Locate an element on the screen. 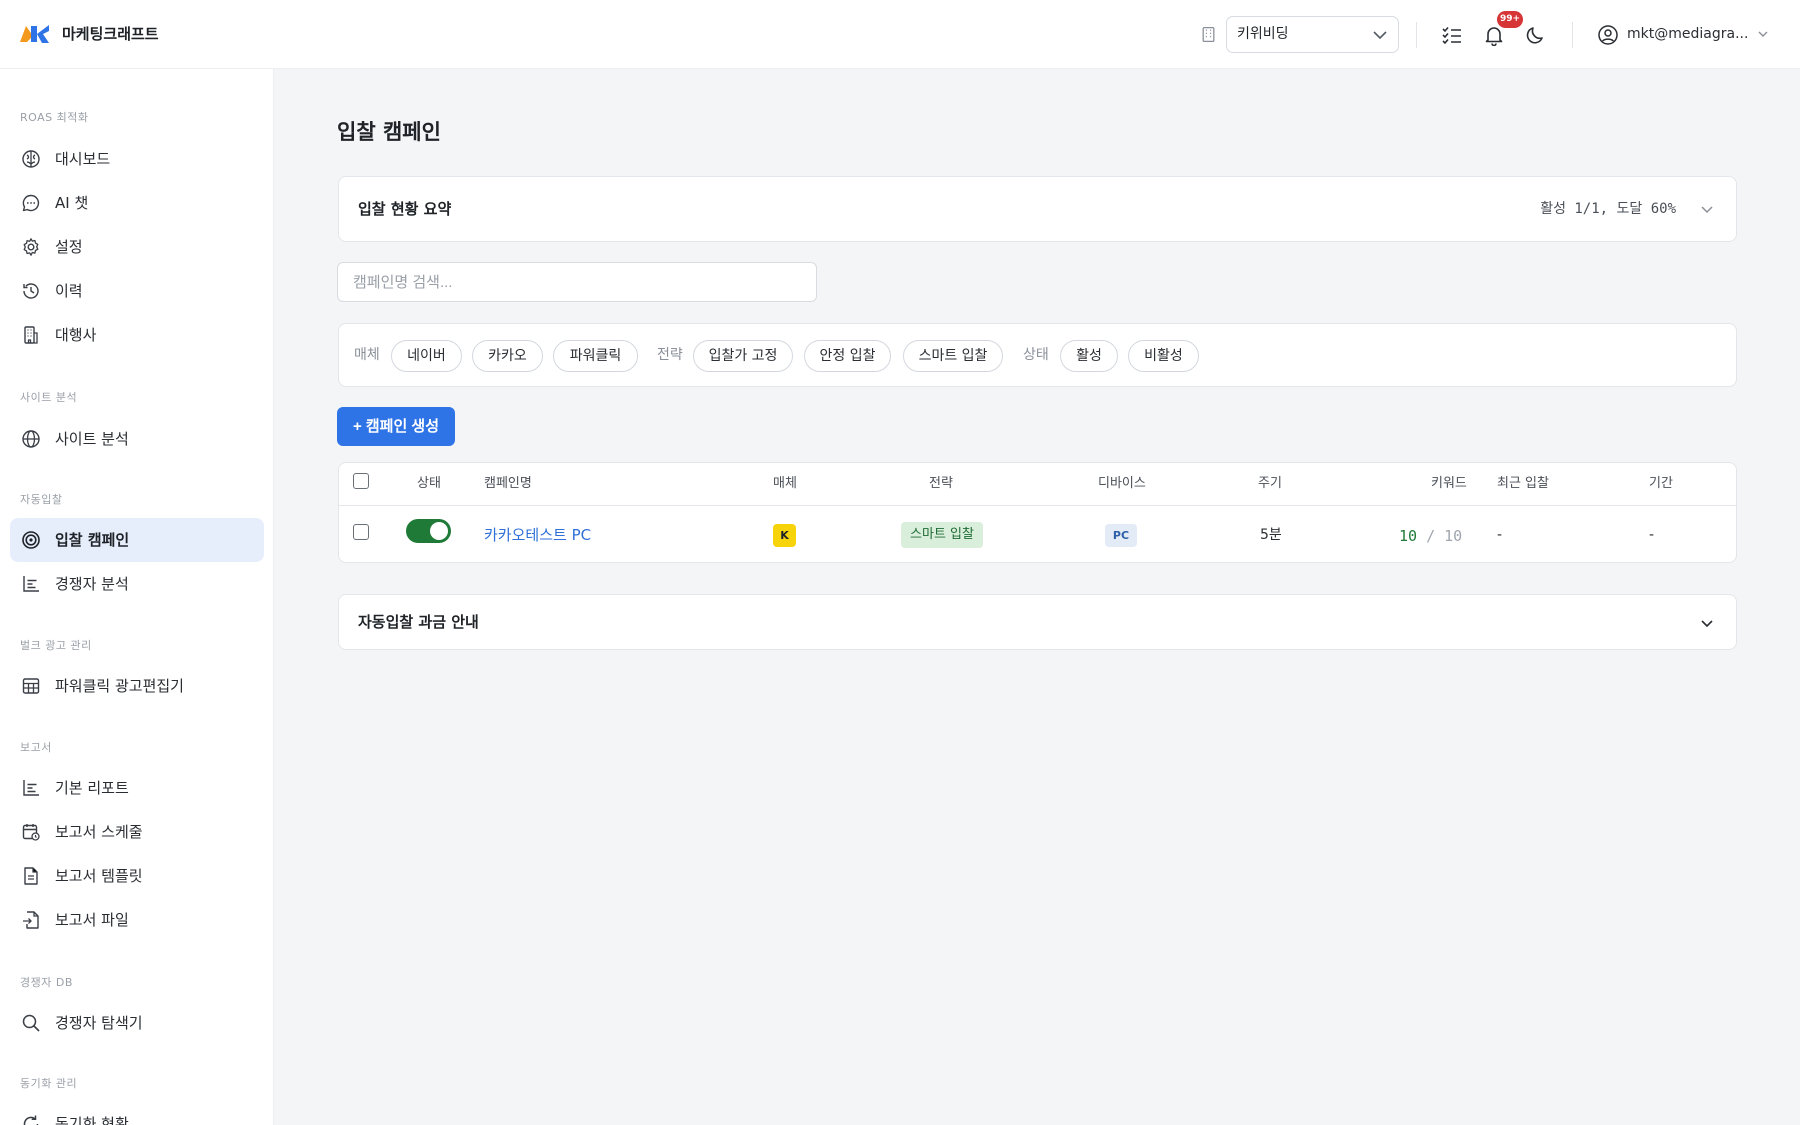 The image size is (1800, 1125). keyword-count: 10 / 10 is located at coordinates (1430, 536).